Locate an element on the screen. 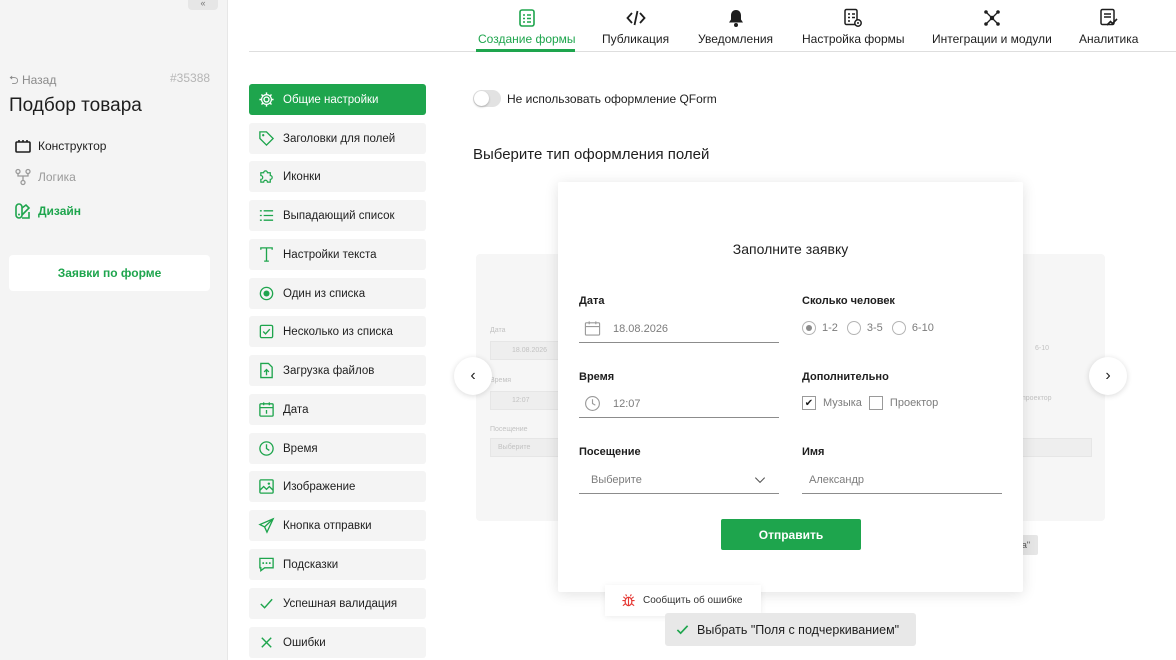 Image resolution: width=1176 pixels, height=660 pixels. form-settings-icon is located at coordinates (853, 17).